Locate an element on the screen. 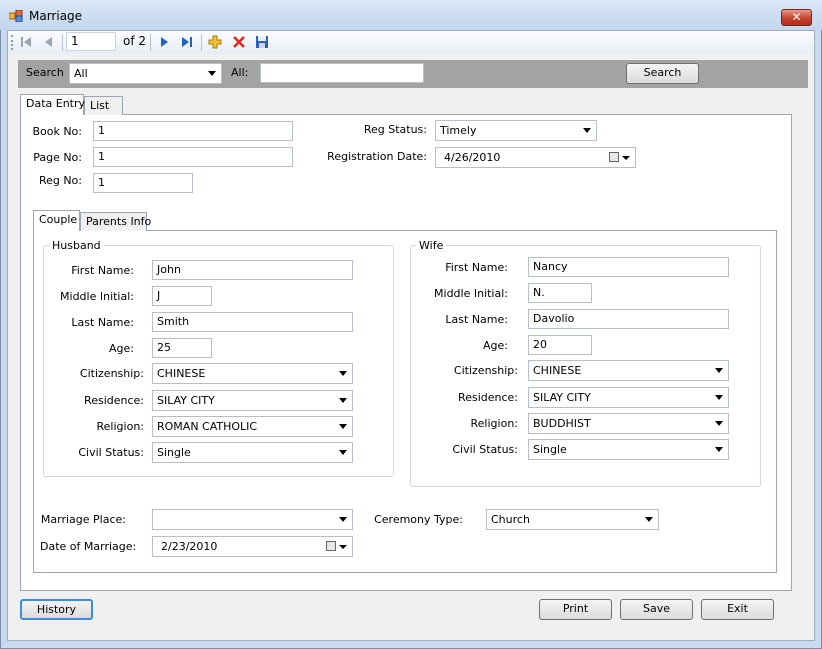 This screenshot has height=649, width=822. husband-residence-value: SILAY CITY is located at coordinates (186, 400).